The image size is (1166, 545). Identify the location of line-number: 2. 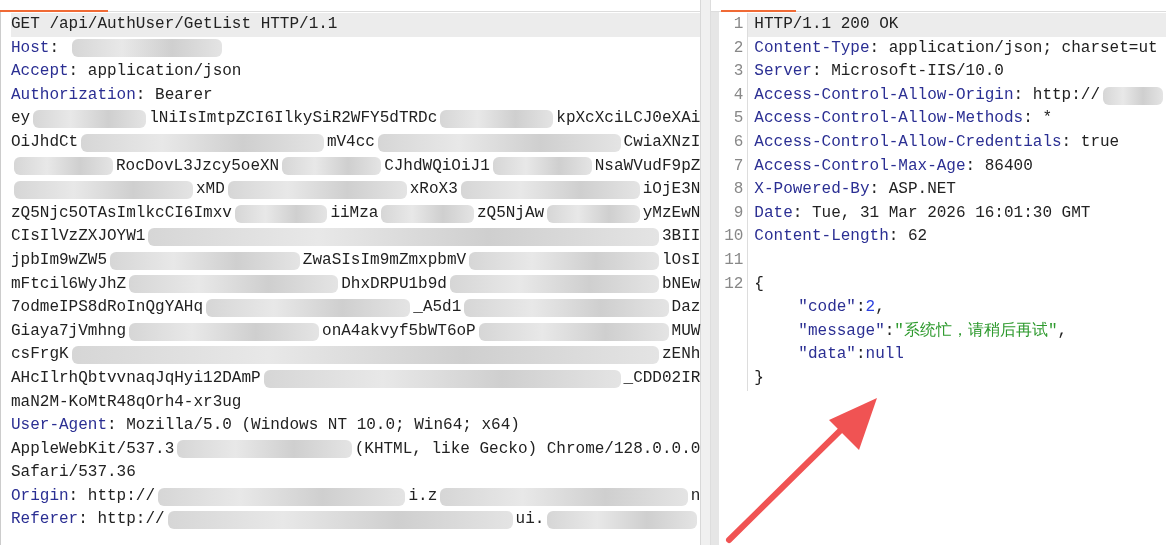
(738, 47).